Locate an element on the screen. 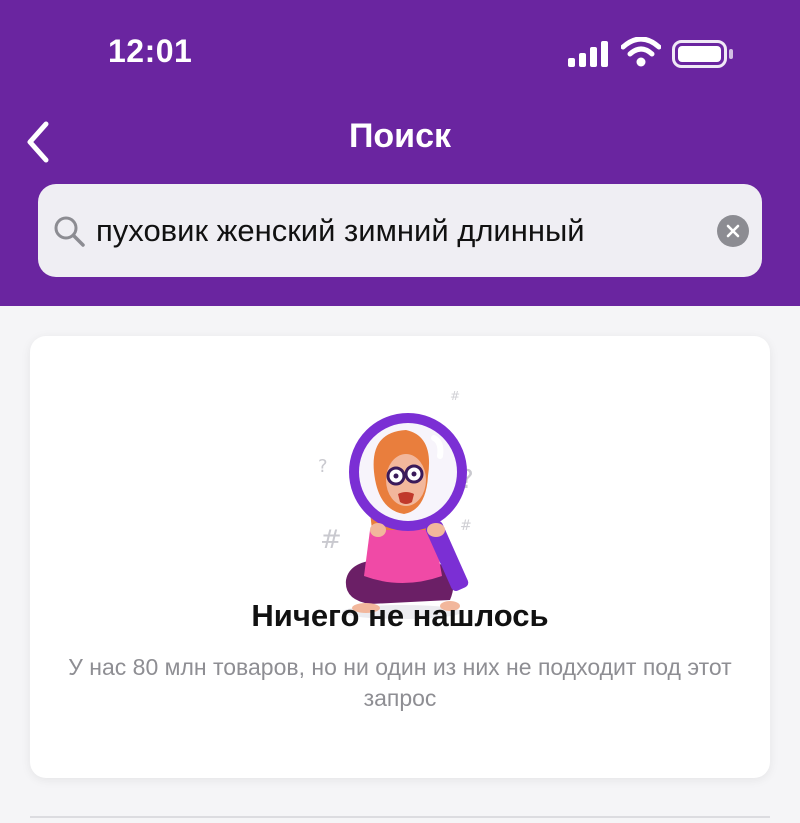 The image size is (800, 823). search-icon is located at coordinates (69, 231).